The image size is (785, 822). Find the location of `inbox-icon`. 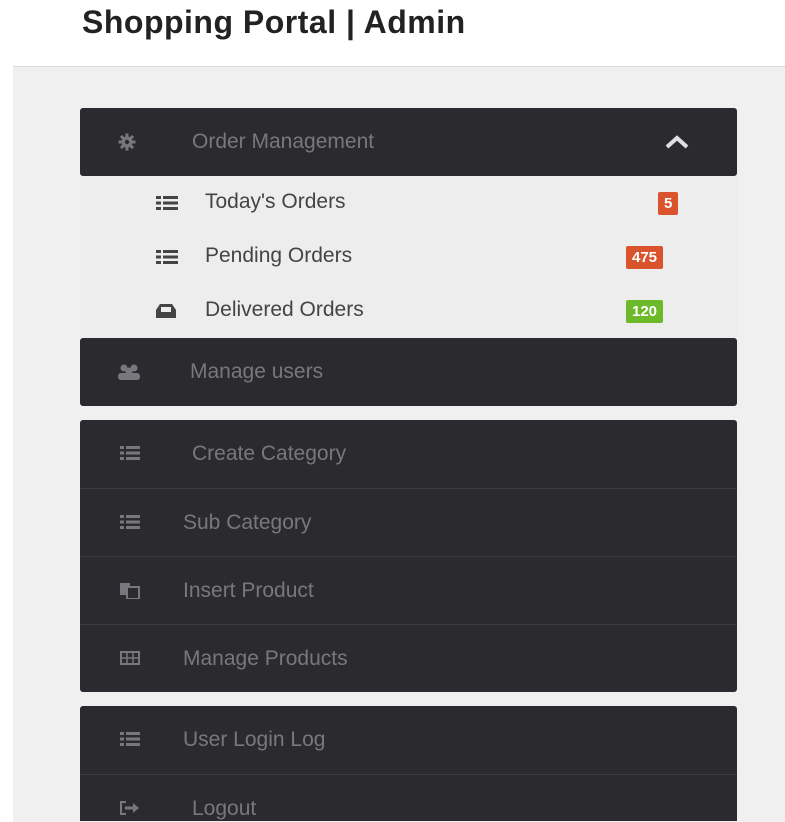

inbox-icon is located at coordinates (166, 311).